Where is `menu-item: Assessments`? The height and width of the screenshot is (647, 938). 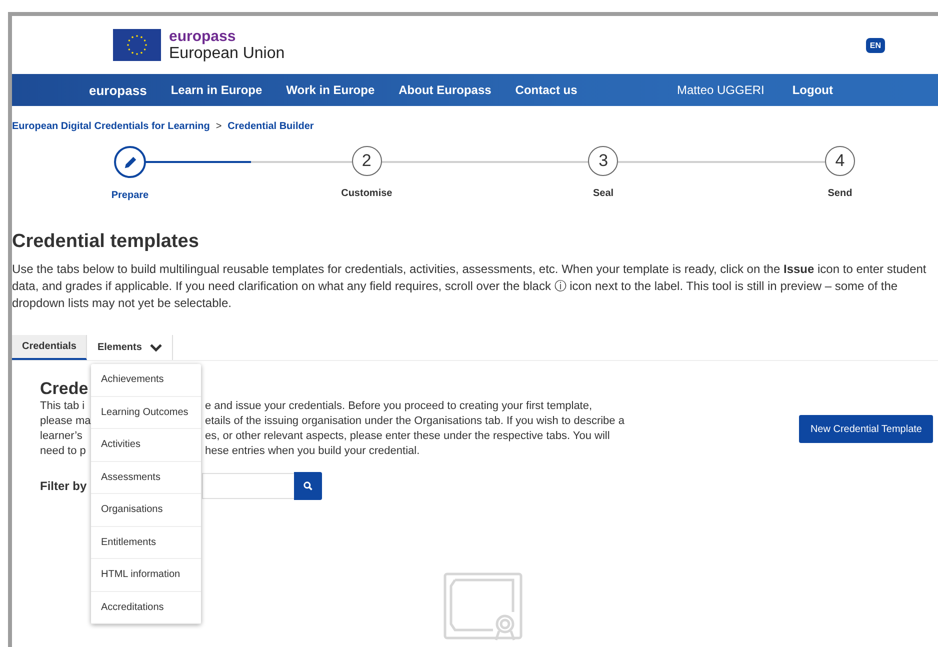
menu-item: Assessments is located at coordinates (146, 478).